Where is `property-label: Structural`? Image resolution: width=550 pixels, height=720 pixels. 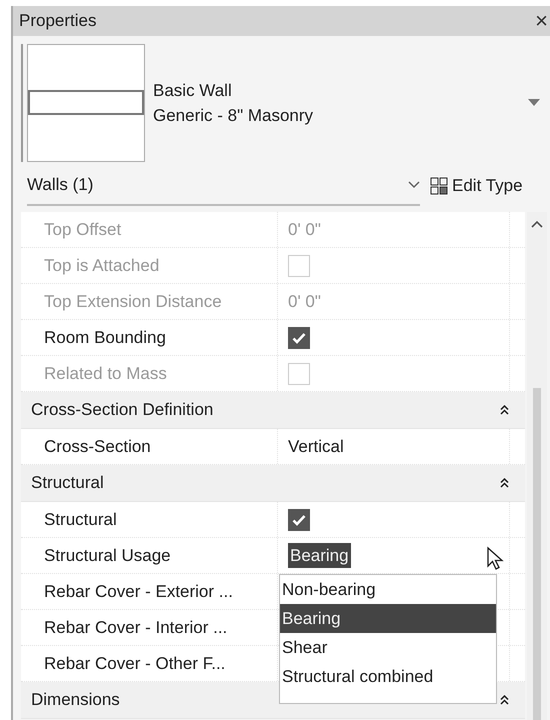
property-label: Structural is located at coordinates (80, 519).